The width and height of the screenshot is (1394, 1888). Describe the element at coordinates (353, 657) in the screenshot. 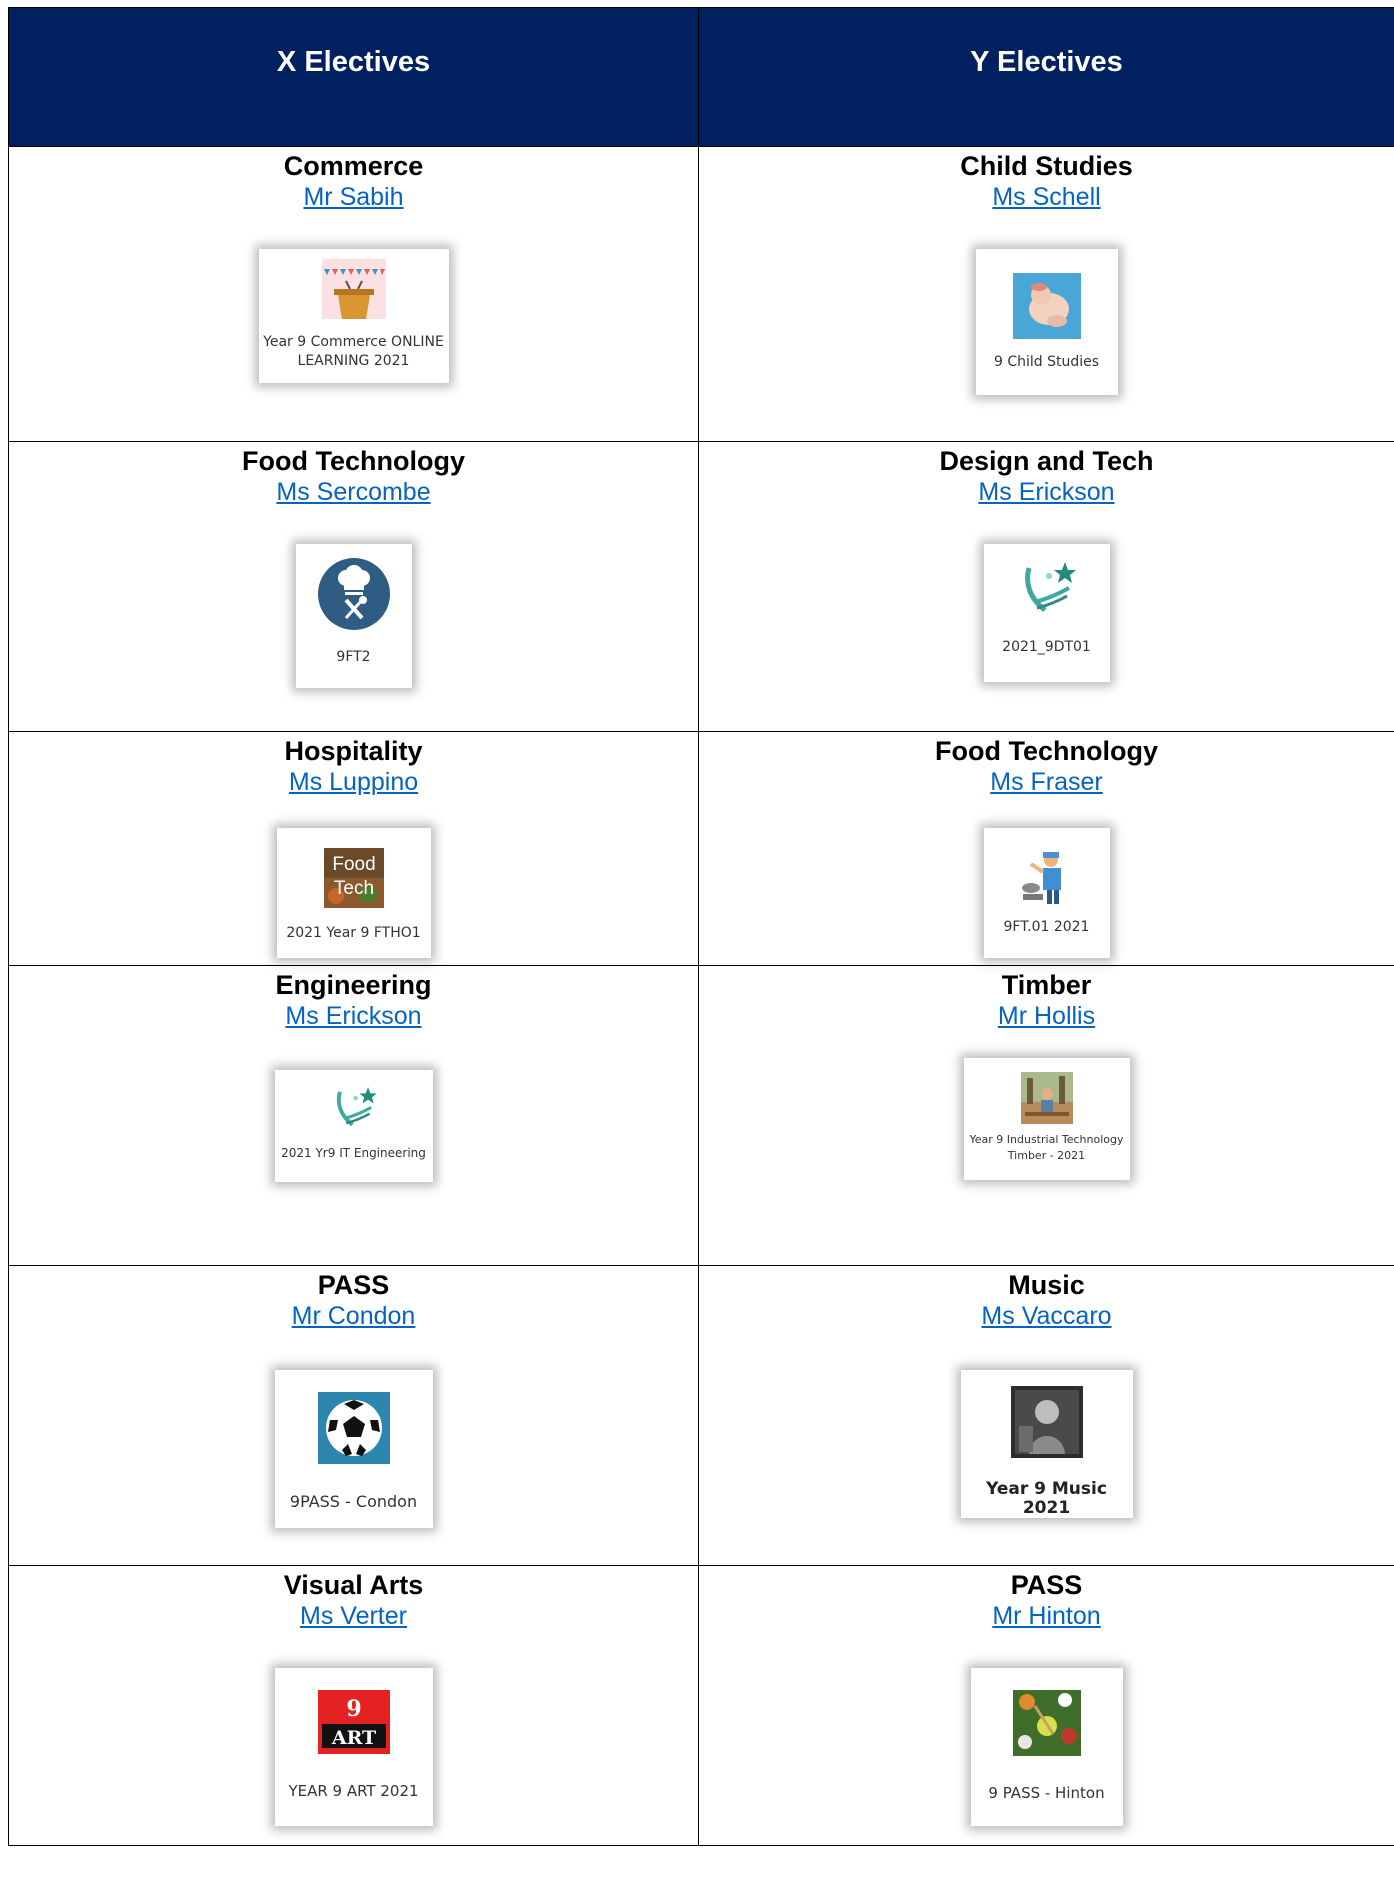

I see `tile-caption: 9FT2` at that location.